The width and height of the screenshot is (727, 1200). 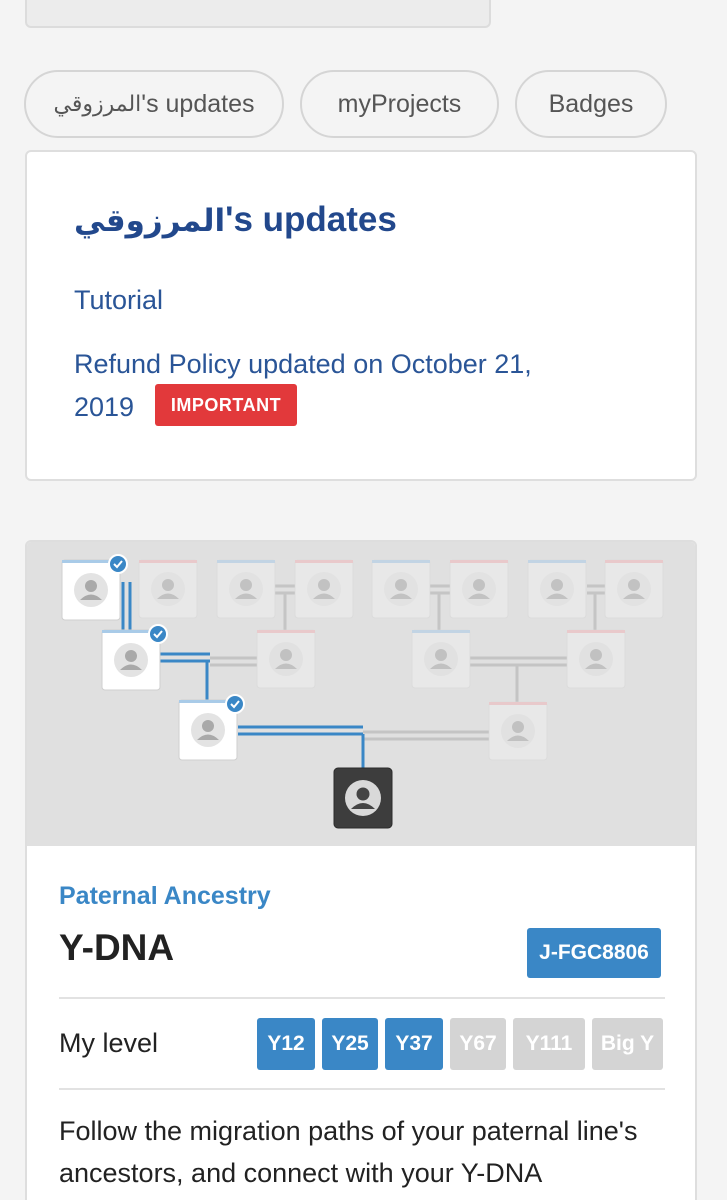 What do you see at coordinates (478, 1044) in the screenshot?
I see `level-y67: Y67` at bounding box center [478, 1044].